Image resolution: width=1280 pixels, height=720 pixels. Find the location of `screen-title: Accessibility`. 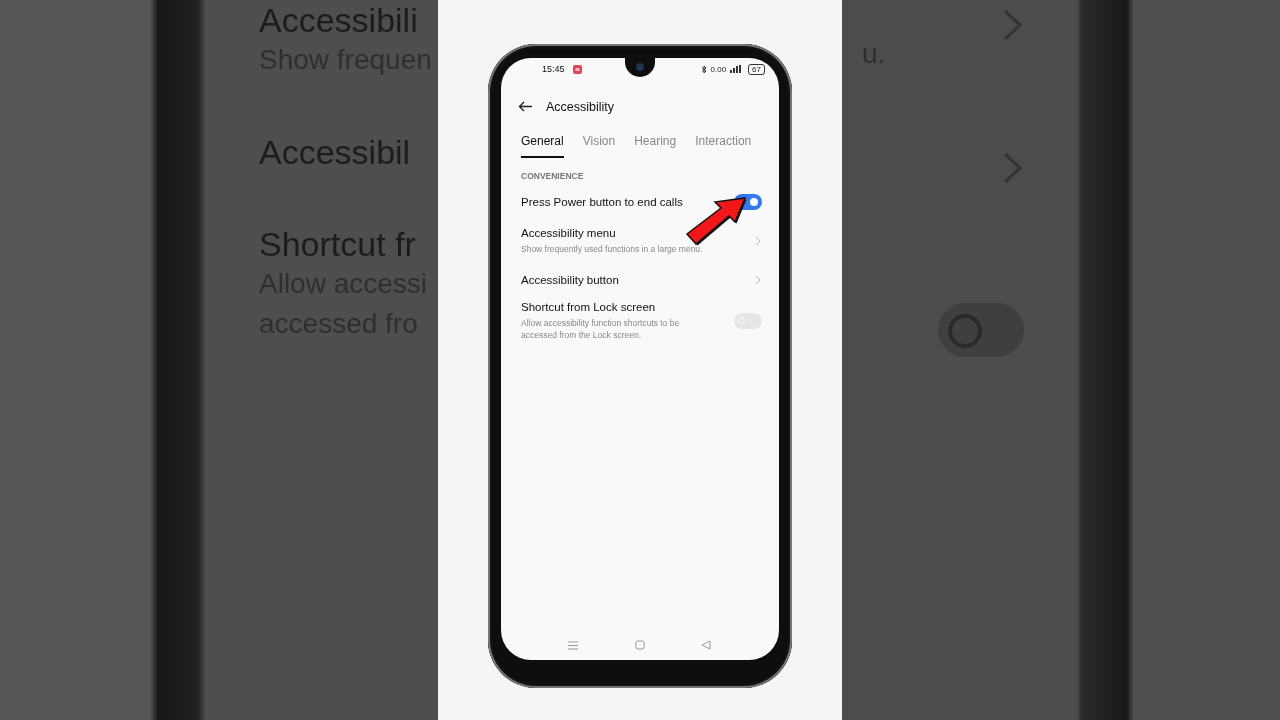

screen-title: Accessibility is located at coordinates (580, 107).